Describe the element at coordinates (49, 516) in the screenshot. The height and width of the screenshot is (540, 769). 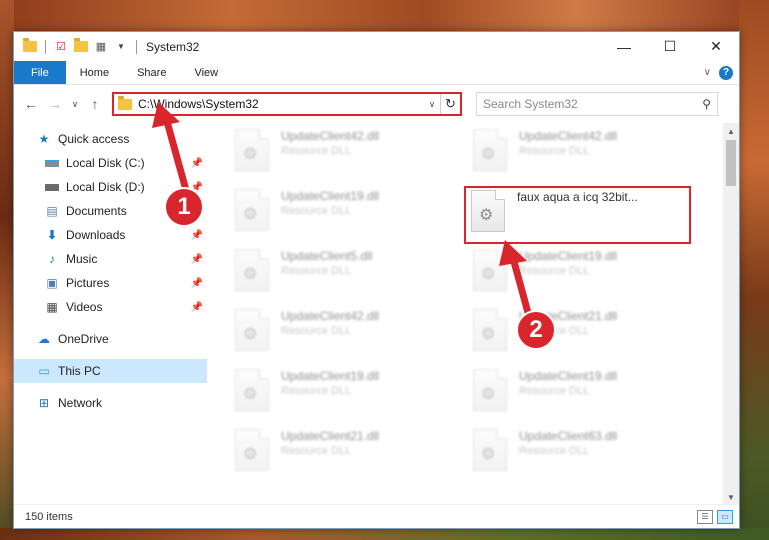
I see `item-count: 150 items` at that location.